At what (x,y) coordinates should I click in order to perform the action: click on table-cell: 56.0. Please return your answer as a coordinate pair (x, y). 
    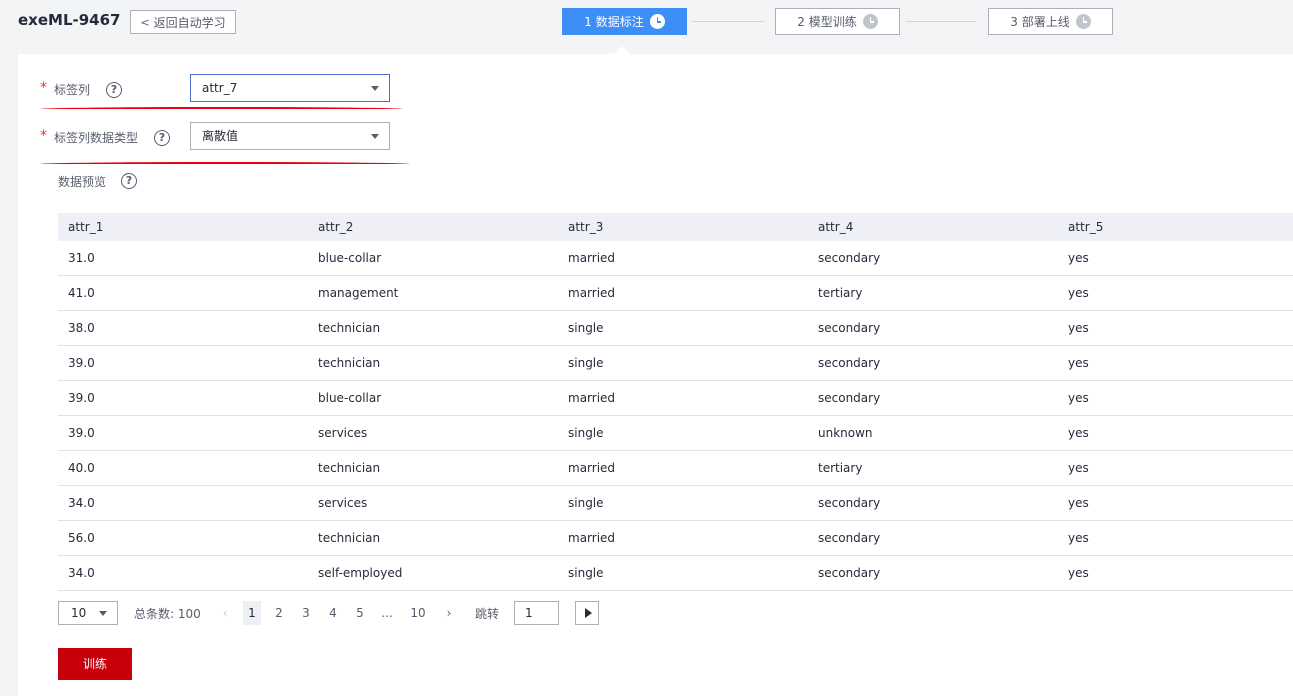
    Looking at the image, I should click on (81, 538).